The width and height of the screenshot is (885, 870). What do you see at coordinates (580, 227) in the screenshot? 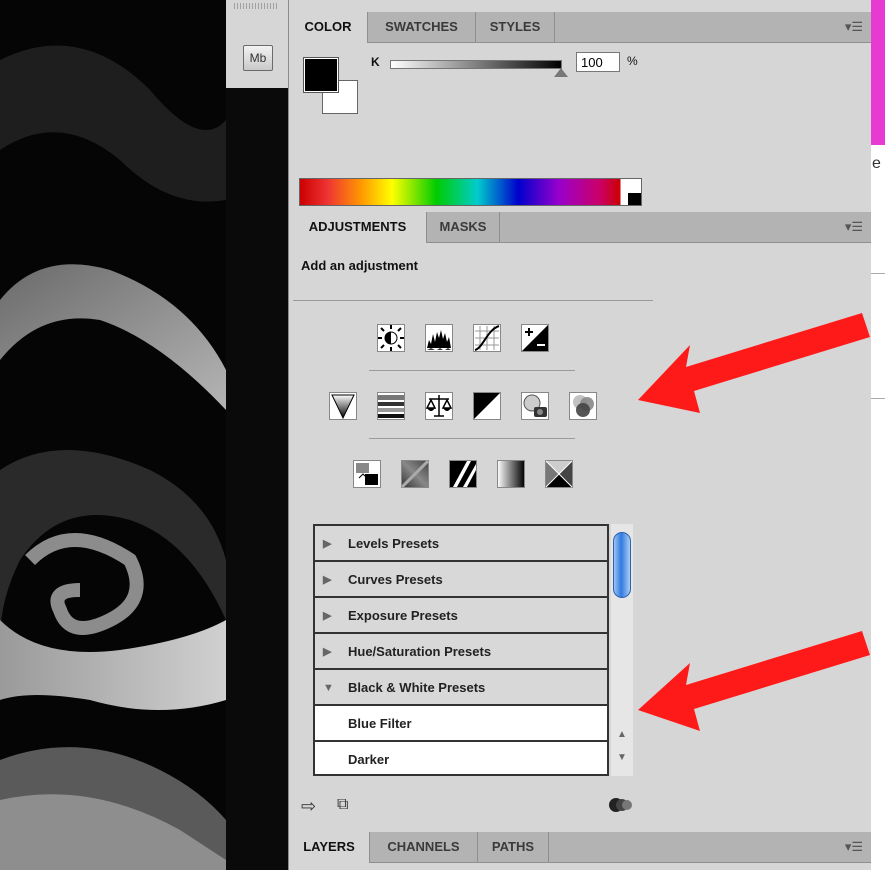
I see `adjustments-panel-tabbar: ADJUSTMENTS MASKS ▾☰` at bounding box center [580, 227].